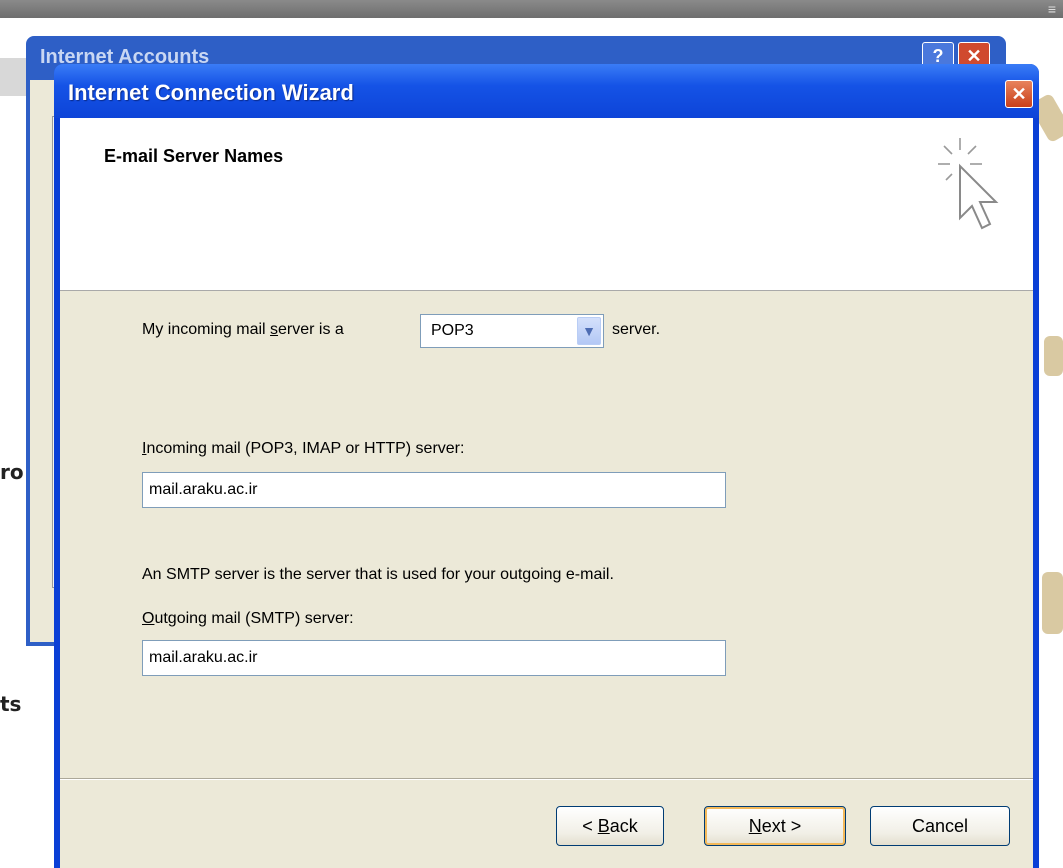 This screenshot has height=868, width=1063. Describe the element at coordinates (206, 329) in the screenshot. I see `label-text: My incoming mail` at that location.